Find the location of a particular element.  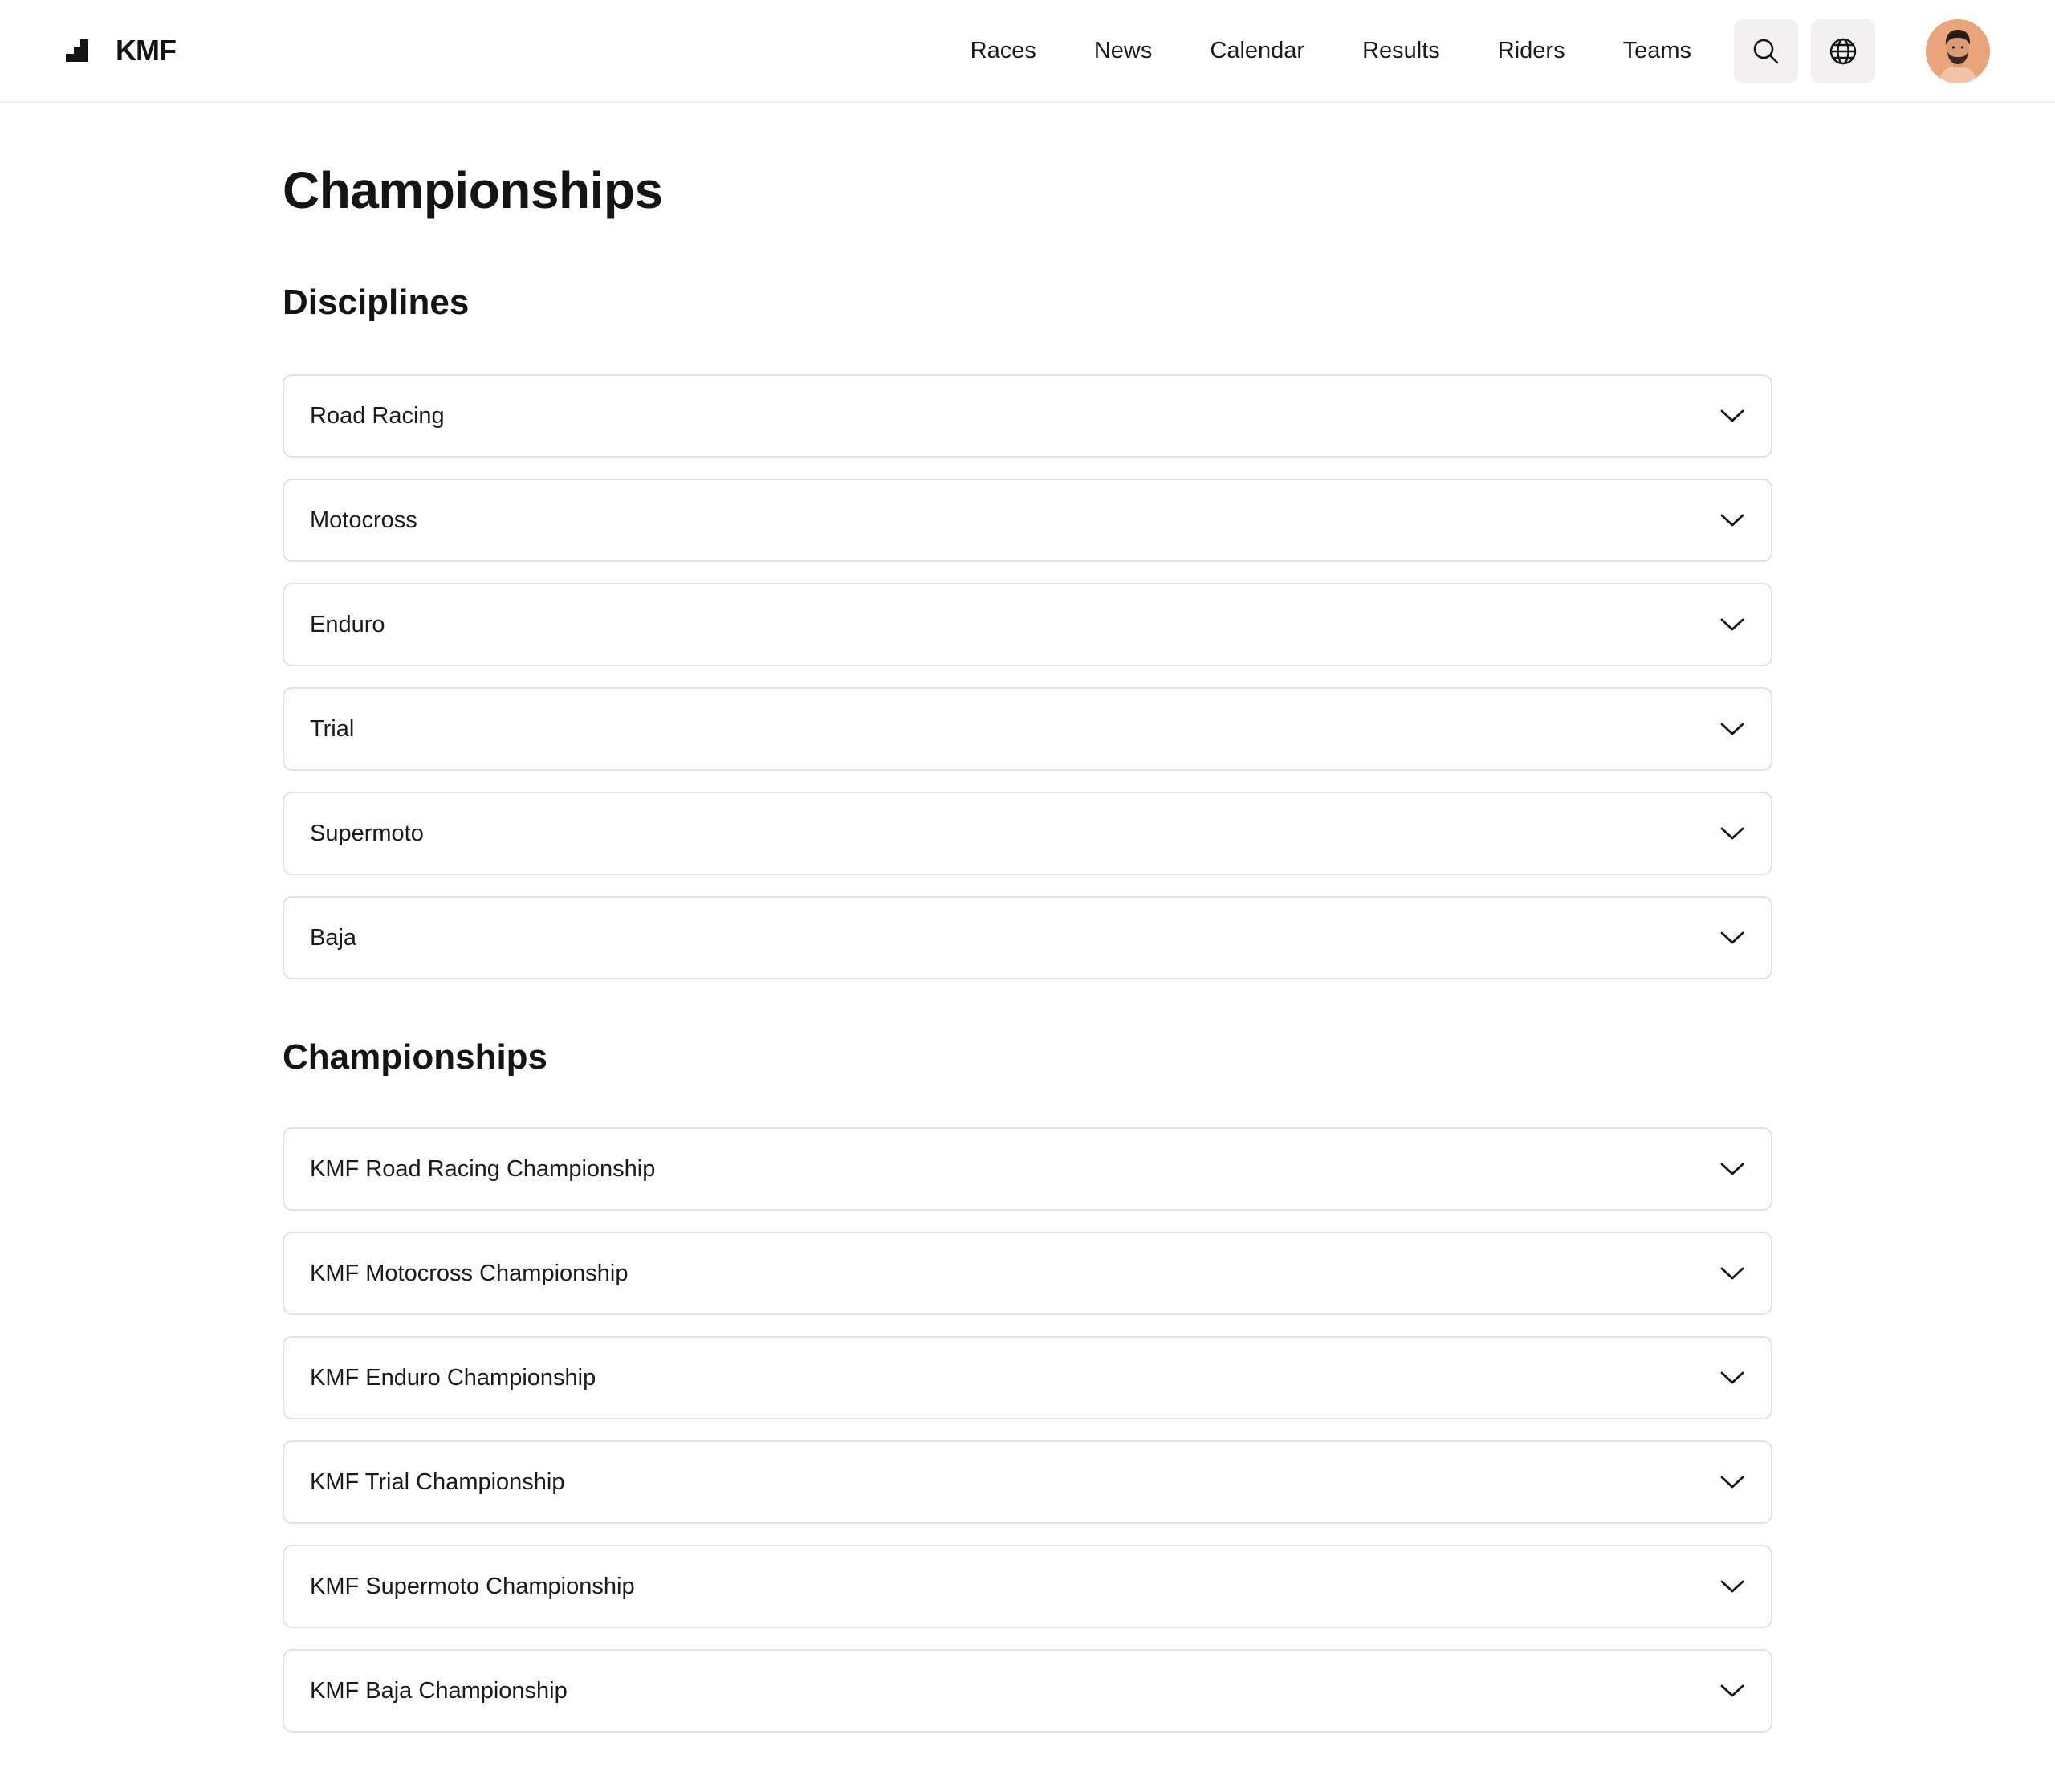

brand-name: KMF is located at coordinates (146, 50).